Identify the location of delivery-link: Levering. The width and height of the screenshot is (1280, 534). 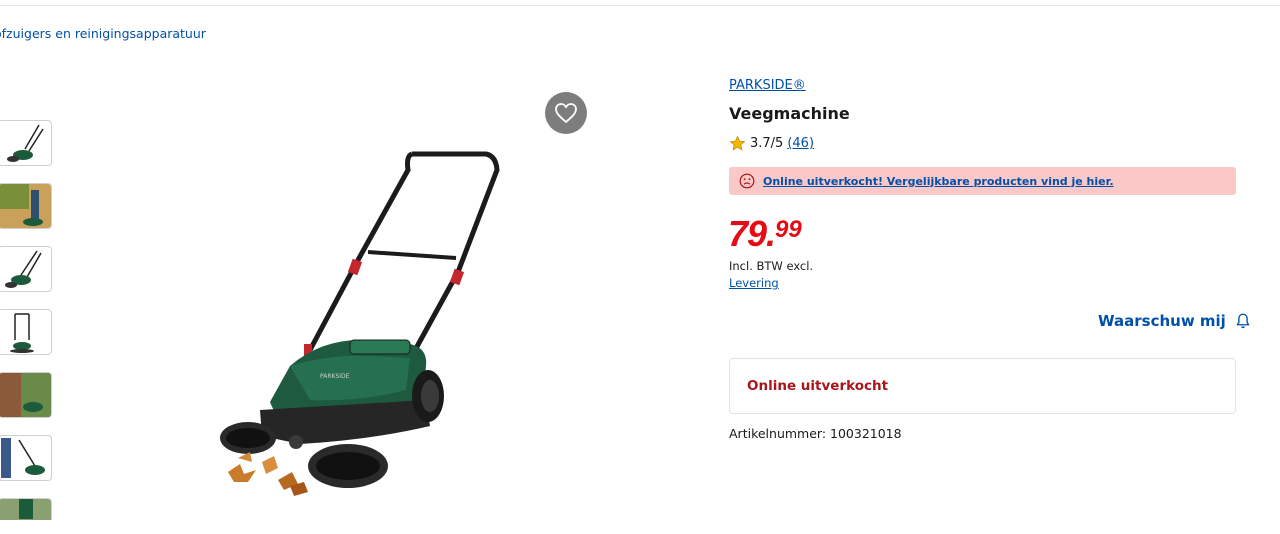
(754, 283).